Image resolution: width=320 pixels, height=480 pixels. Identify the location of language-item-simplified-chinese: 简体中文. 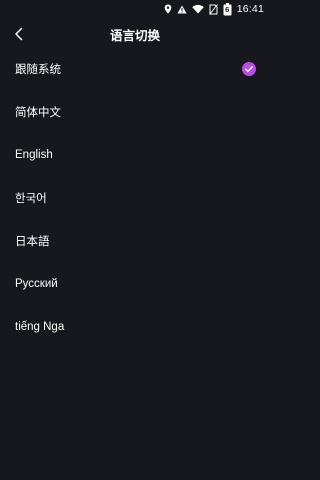
(135, 111).